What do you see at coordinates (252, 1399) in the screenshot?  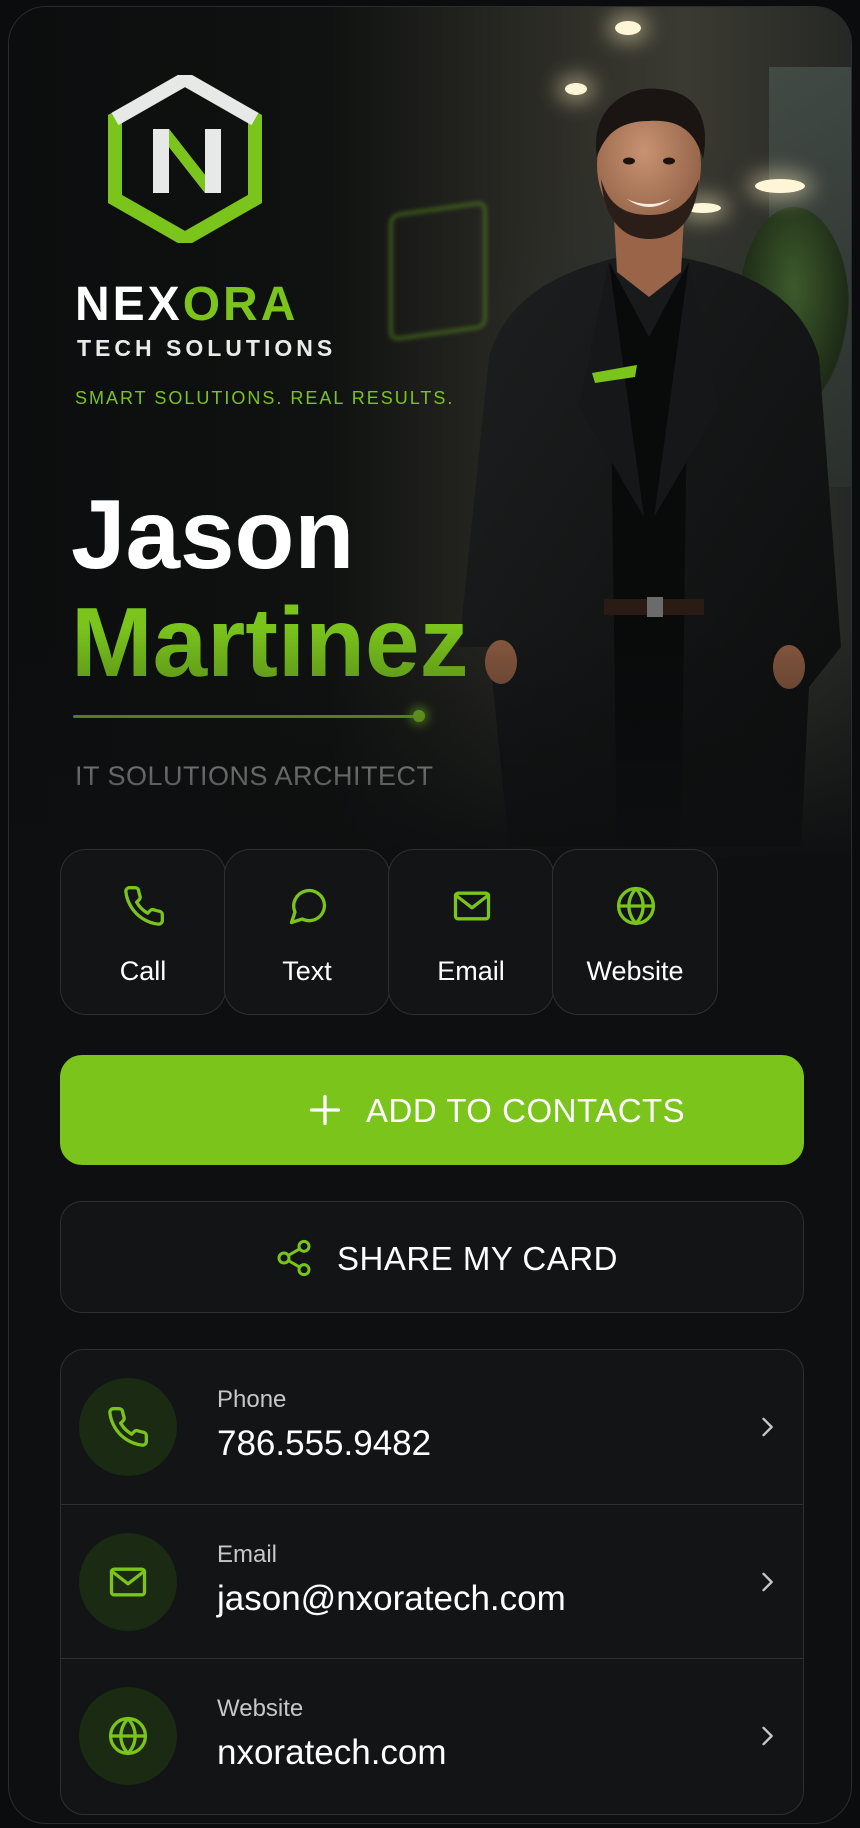 I see `contact-label: Phone` at bounding box center [252, 1399].